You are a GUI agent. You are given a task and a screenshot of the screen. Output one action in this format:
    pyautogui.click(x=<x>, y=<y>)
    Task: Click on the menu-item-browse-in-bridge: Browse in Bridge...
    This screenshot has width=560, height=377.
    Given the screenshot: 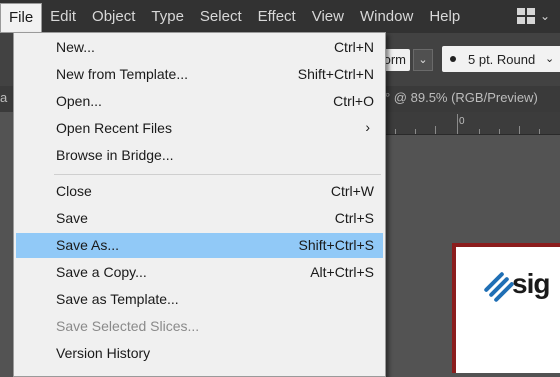 What is the action you would take?
    pyautogui.click(x=199, y=155)
    